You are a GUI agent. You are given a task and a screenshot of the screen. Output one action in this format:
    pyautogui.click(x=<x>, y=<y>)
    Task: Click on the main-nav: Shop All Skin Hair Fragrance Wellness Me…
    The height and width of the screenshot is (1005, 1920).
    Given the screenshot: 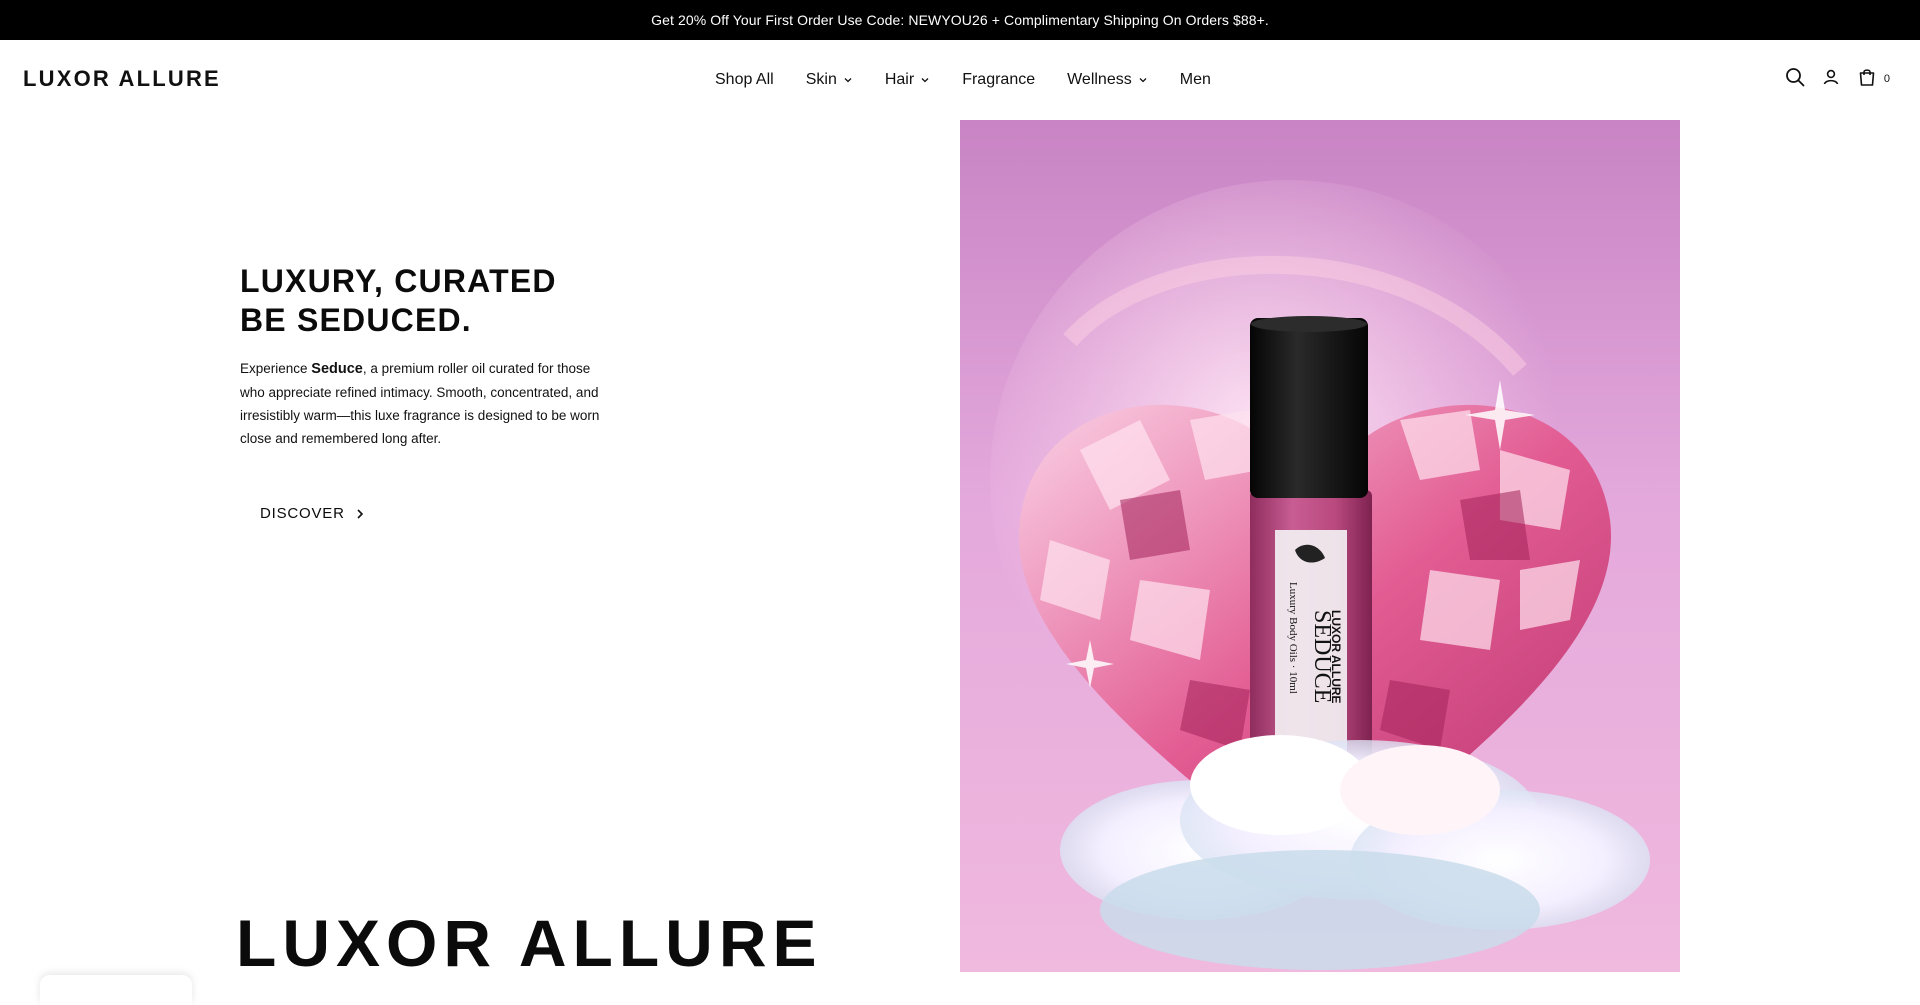 What is the action you would take?
    pyautogui.click(x=979, y=80)
    